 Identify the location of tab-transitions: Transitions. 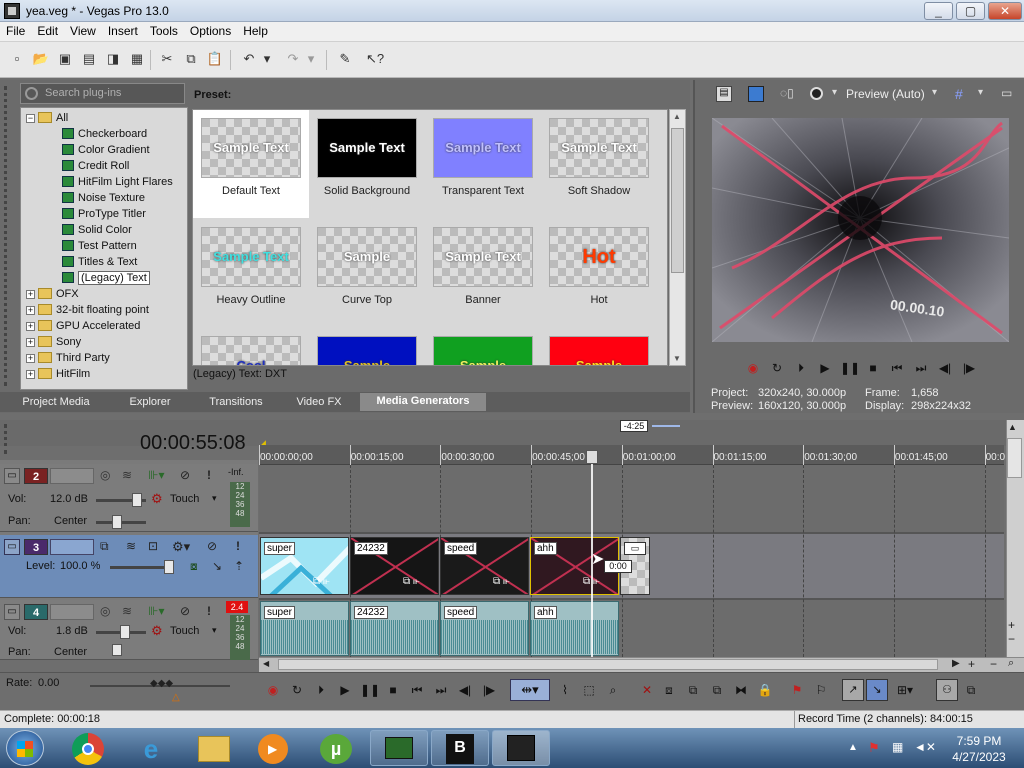
(236, 403).